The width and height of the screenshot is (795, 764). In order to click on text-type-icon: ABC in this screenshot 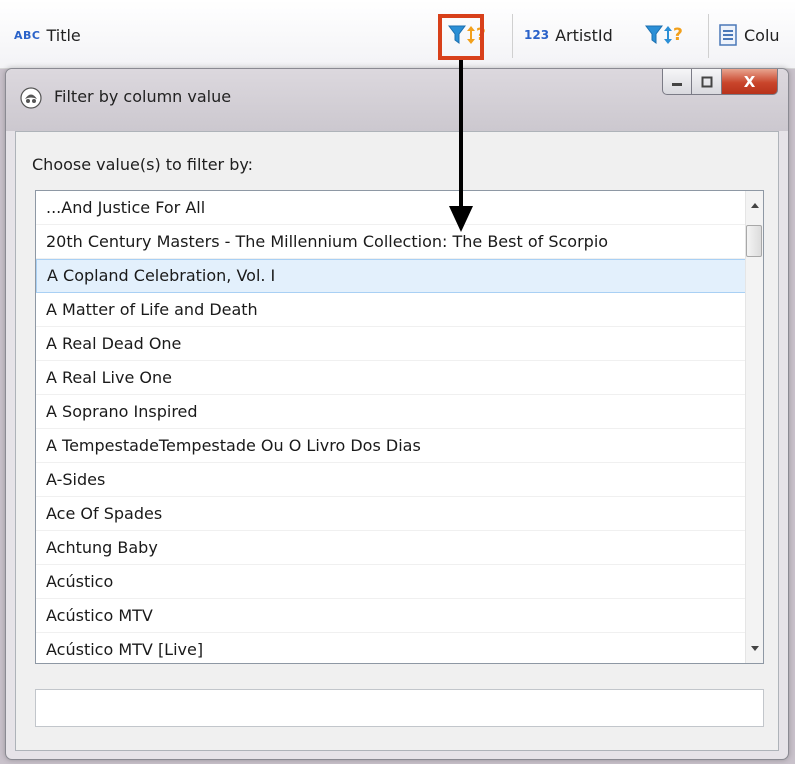, I will do `click(27, 35)`.